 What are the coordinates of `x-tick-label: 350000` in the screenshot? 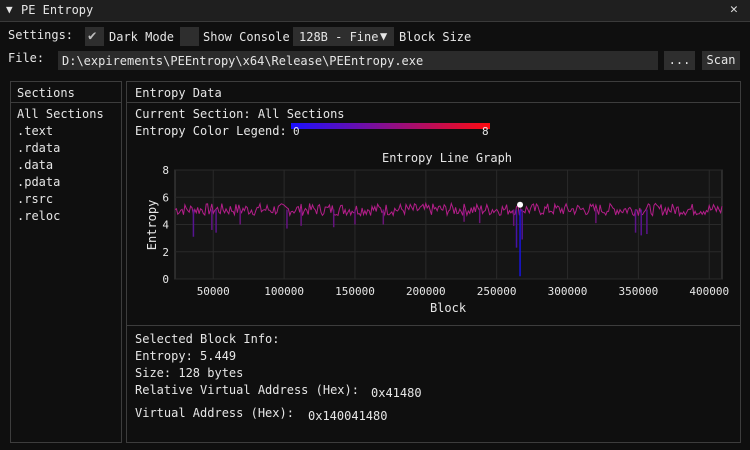 It's located at (639, 291).